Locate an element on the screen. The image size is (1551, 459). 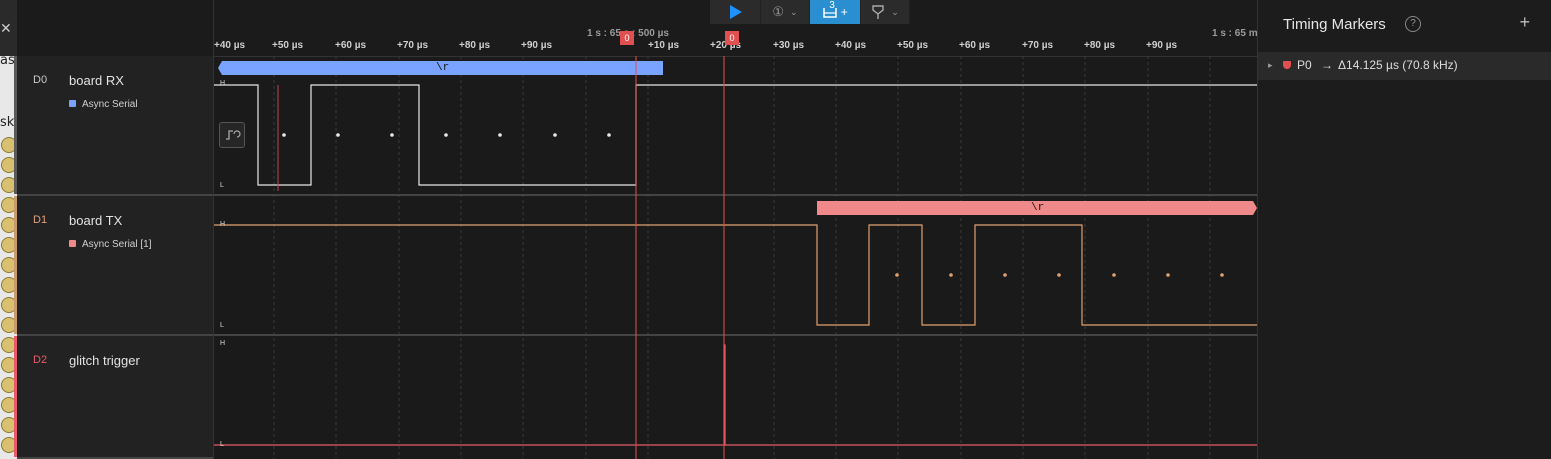
time-tick-label: +10 µs is located at coordinates (664, 45).